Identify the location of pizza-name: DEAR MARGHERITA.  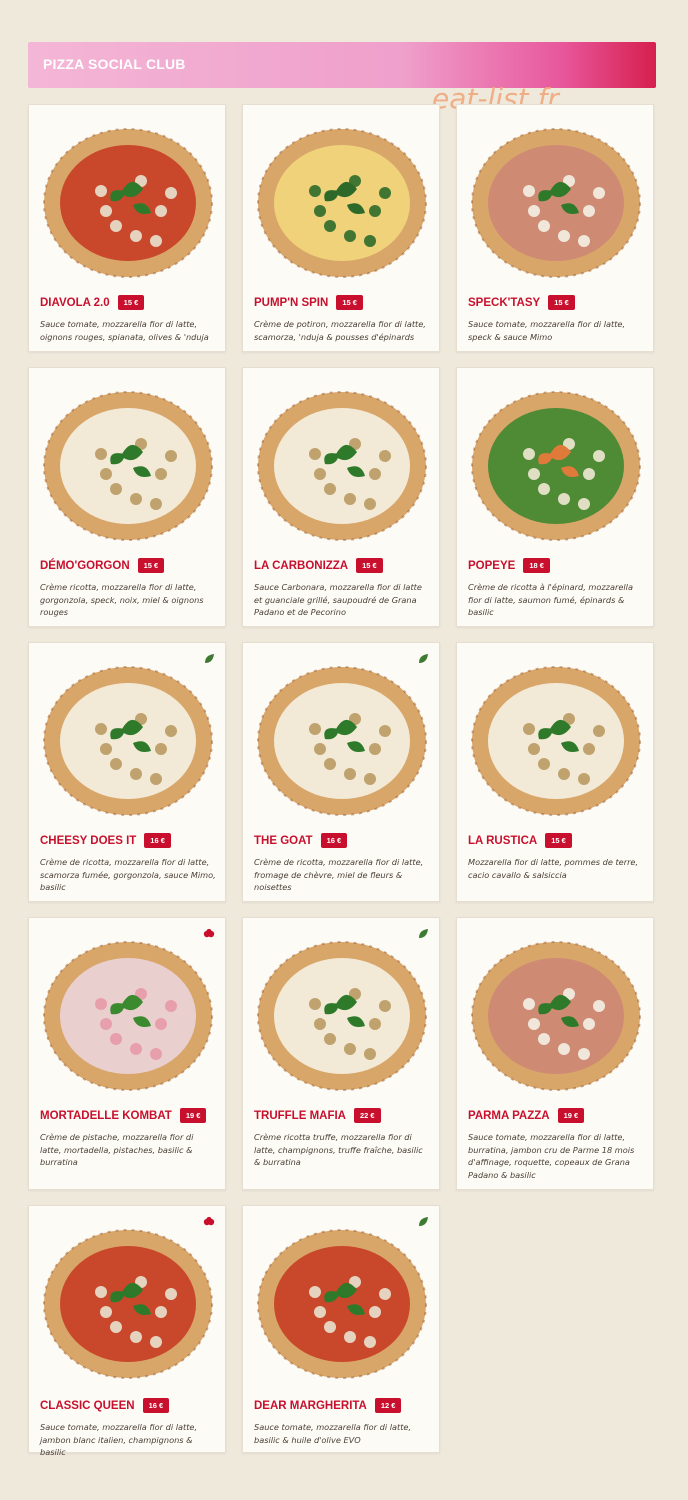
(310, 1405).